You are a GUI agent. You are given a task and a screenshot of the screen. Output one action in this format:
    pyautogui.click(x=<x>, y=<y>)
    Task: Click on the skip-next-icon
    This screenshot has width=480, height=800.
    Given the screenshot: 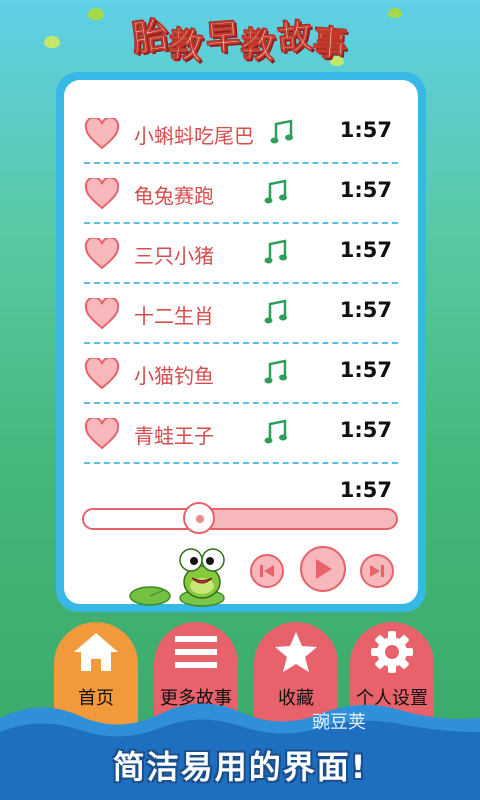 What is the action you would take?
    pyautogui.click(x=377, y=571)
    